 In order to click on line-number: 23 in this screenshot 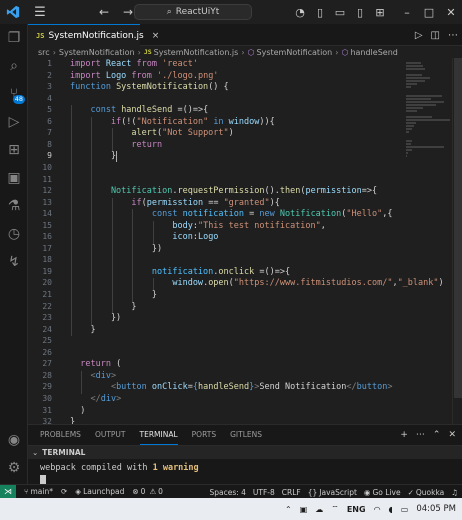, I will do `click(47, 318)`.